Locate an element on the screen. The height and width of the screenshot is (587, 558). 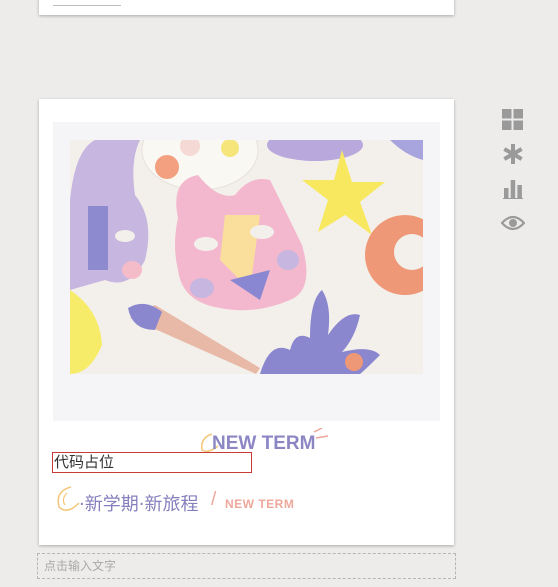
grid-icon is located at coordinates (512, 119).